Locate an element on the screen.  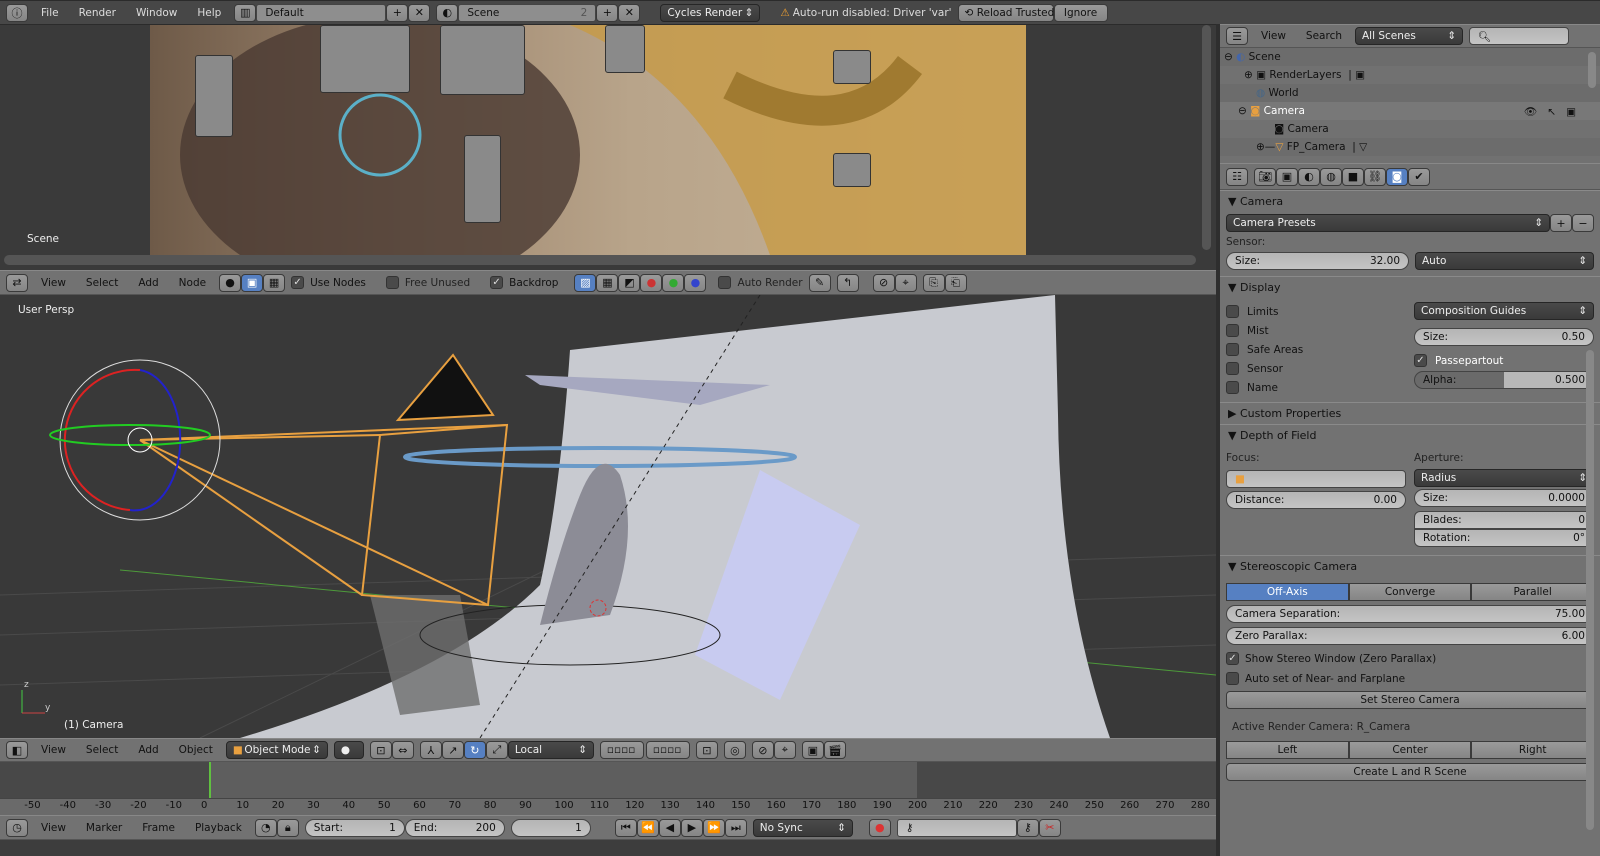
snap-element-icon: ⌖ is located at coordinates (784, 750).